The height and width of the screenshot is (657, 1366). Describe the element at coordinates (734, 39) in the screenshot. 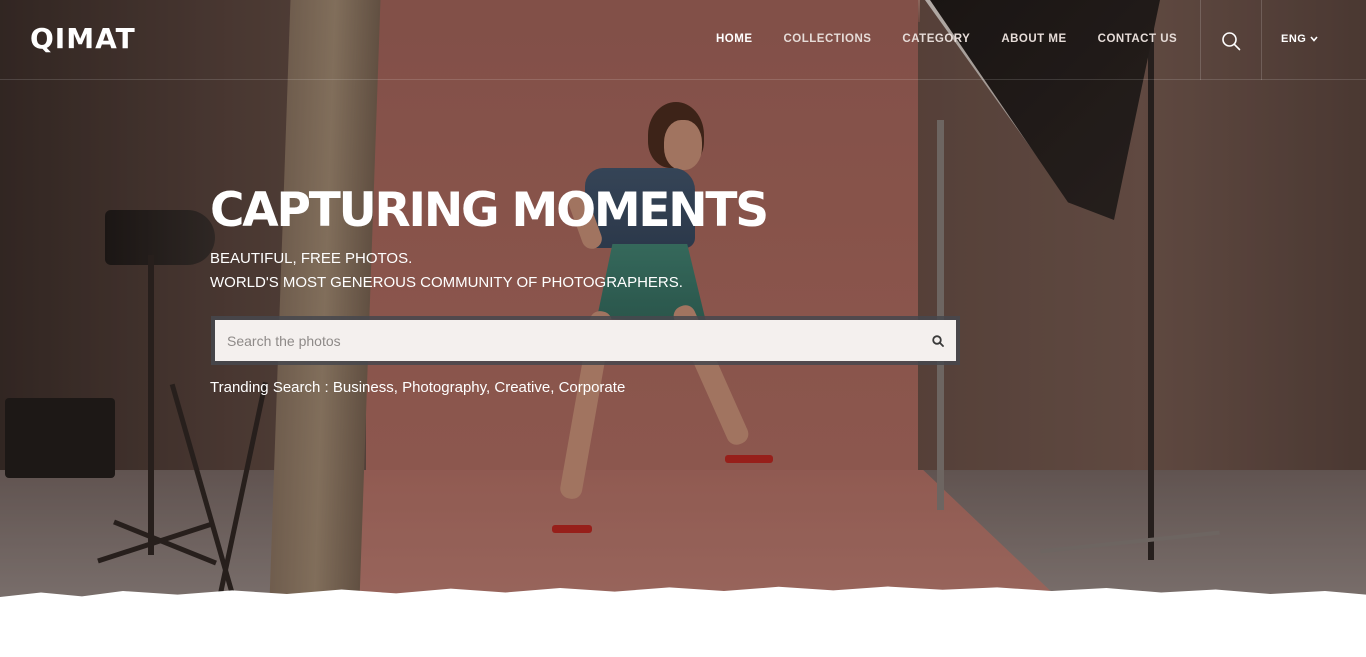

I see `nav-item-home: HOME` at that location.